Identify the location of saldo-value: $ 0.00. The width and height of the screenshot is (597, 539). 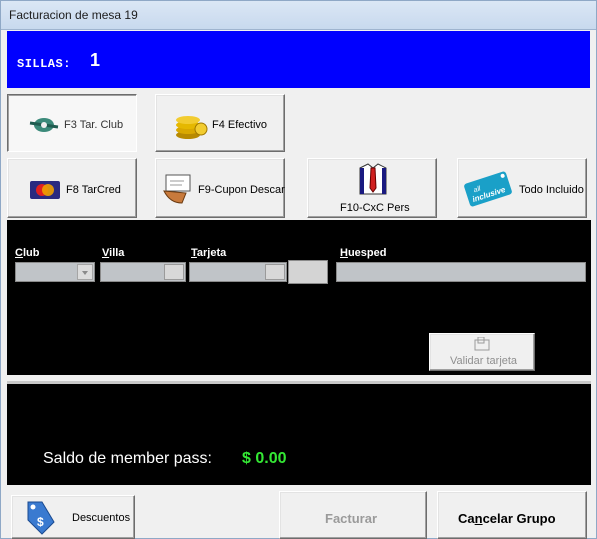
(264, 458).